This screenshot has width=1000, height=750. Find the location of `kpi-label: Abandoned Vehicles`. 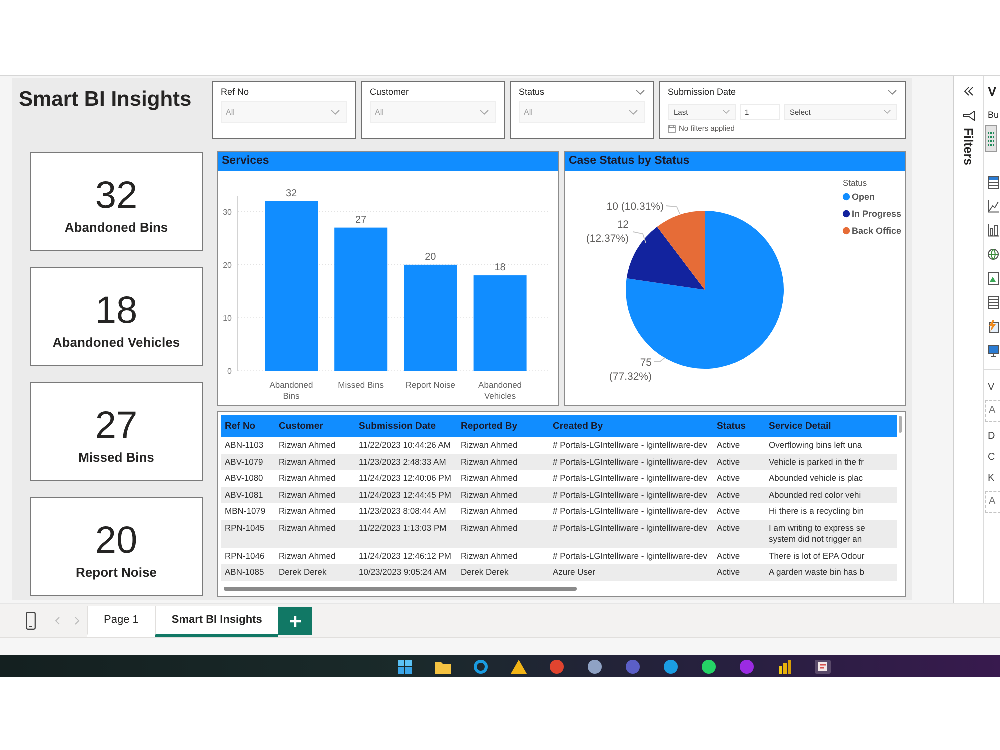

kpi-label: Abandoned Vehicles is located at coordinates (116, 343).